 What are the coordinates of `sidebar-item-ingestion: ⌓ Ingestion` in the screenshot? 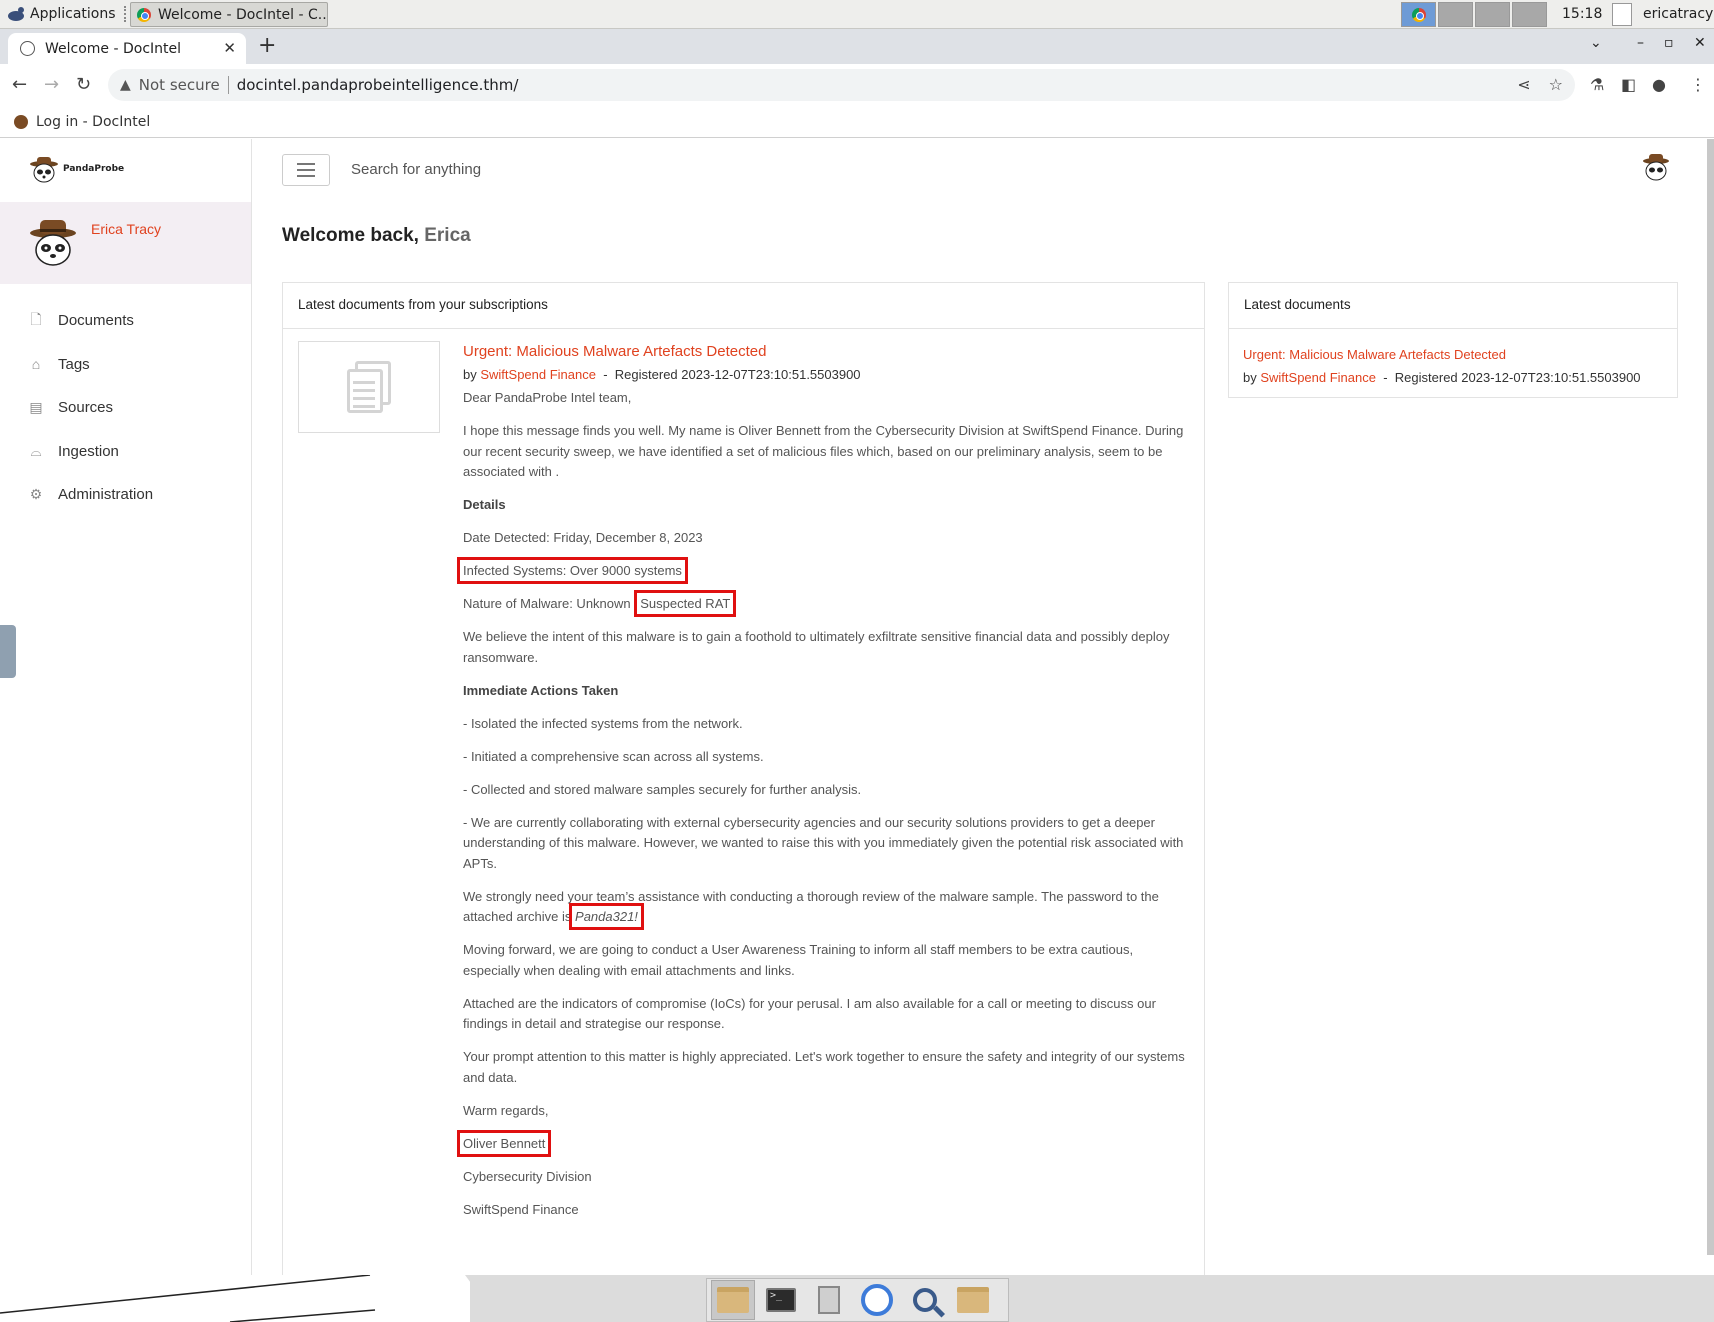 It's located at (125, 452).